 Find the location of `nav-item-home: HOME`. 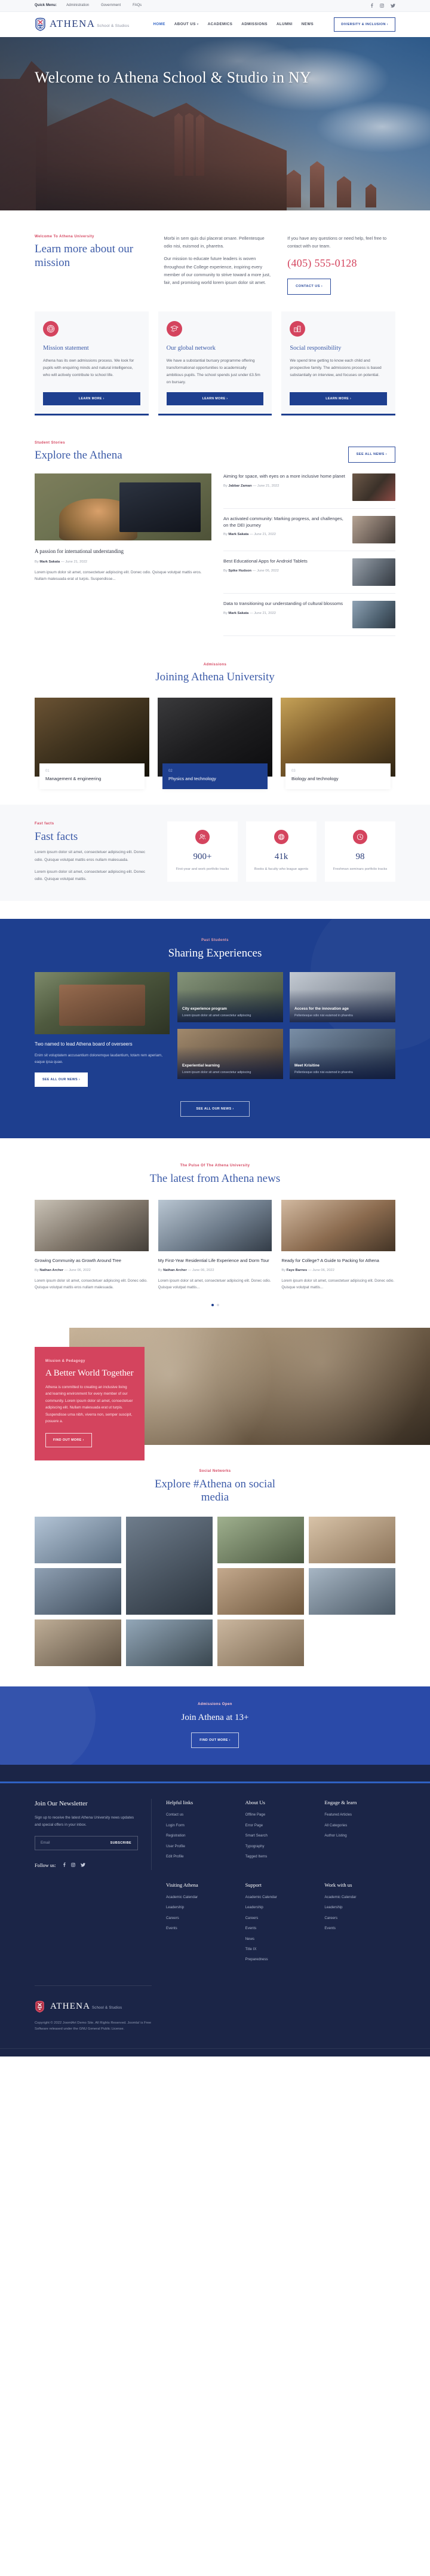

nav-item-home: HOME is located at coordinates (159, 25).